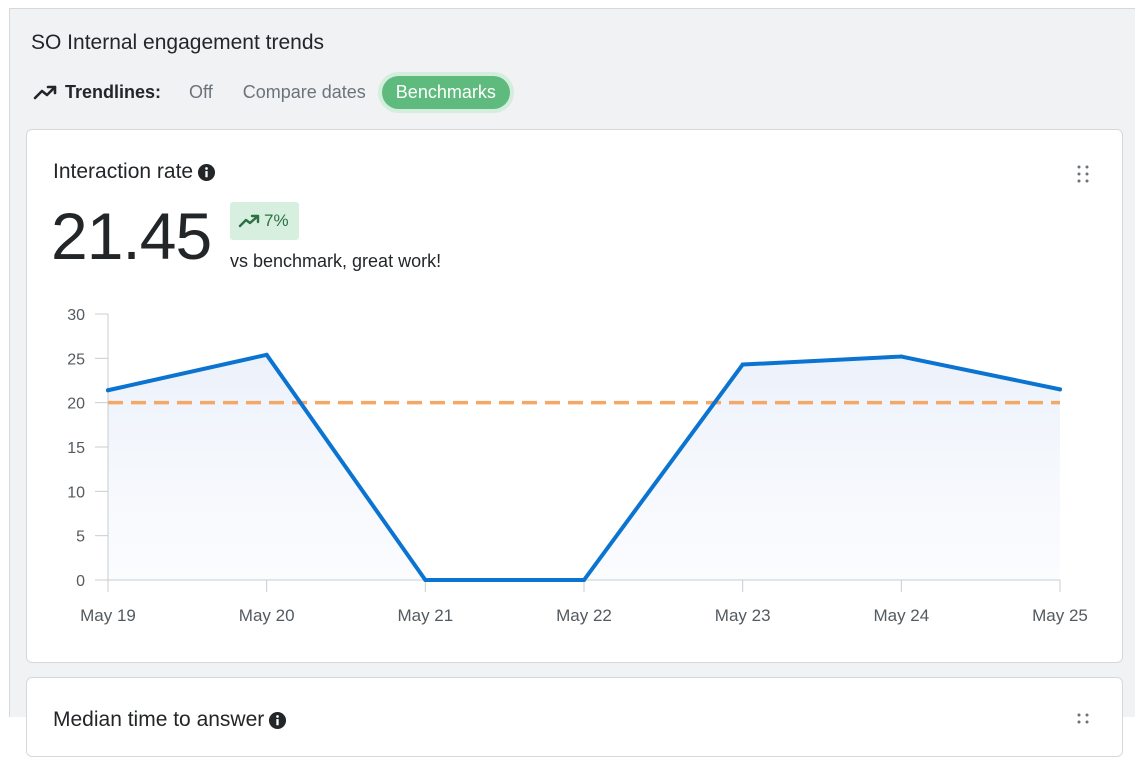 This screenshot has height=757, width=1135. Describe the element at coordinates (108, 615) in the screenshot. I see `x-tick-label: May 19` at that location.